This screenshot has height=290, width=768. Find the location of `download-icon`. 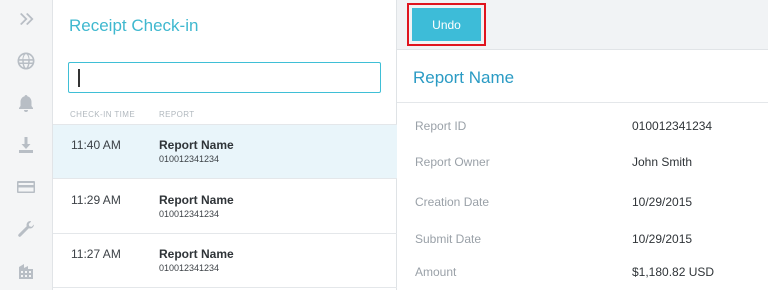

download-icon is located at coordinates (26, 145).